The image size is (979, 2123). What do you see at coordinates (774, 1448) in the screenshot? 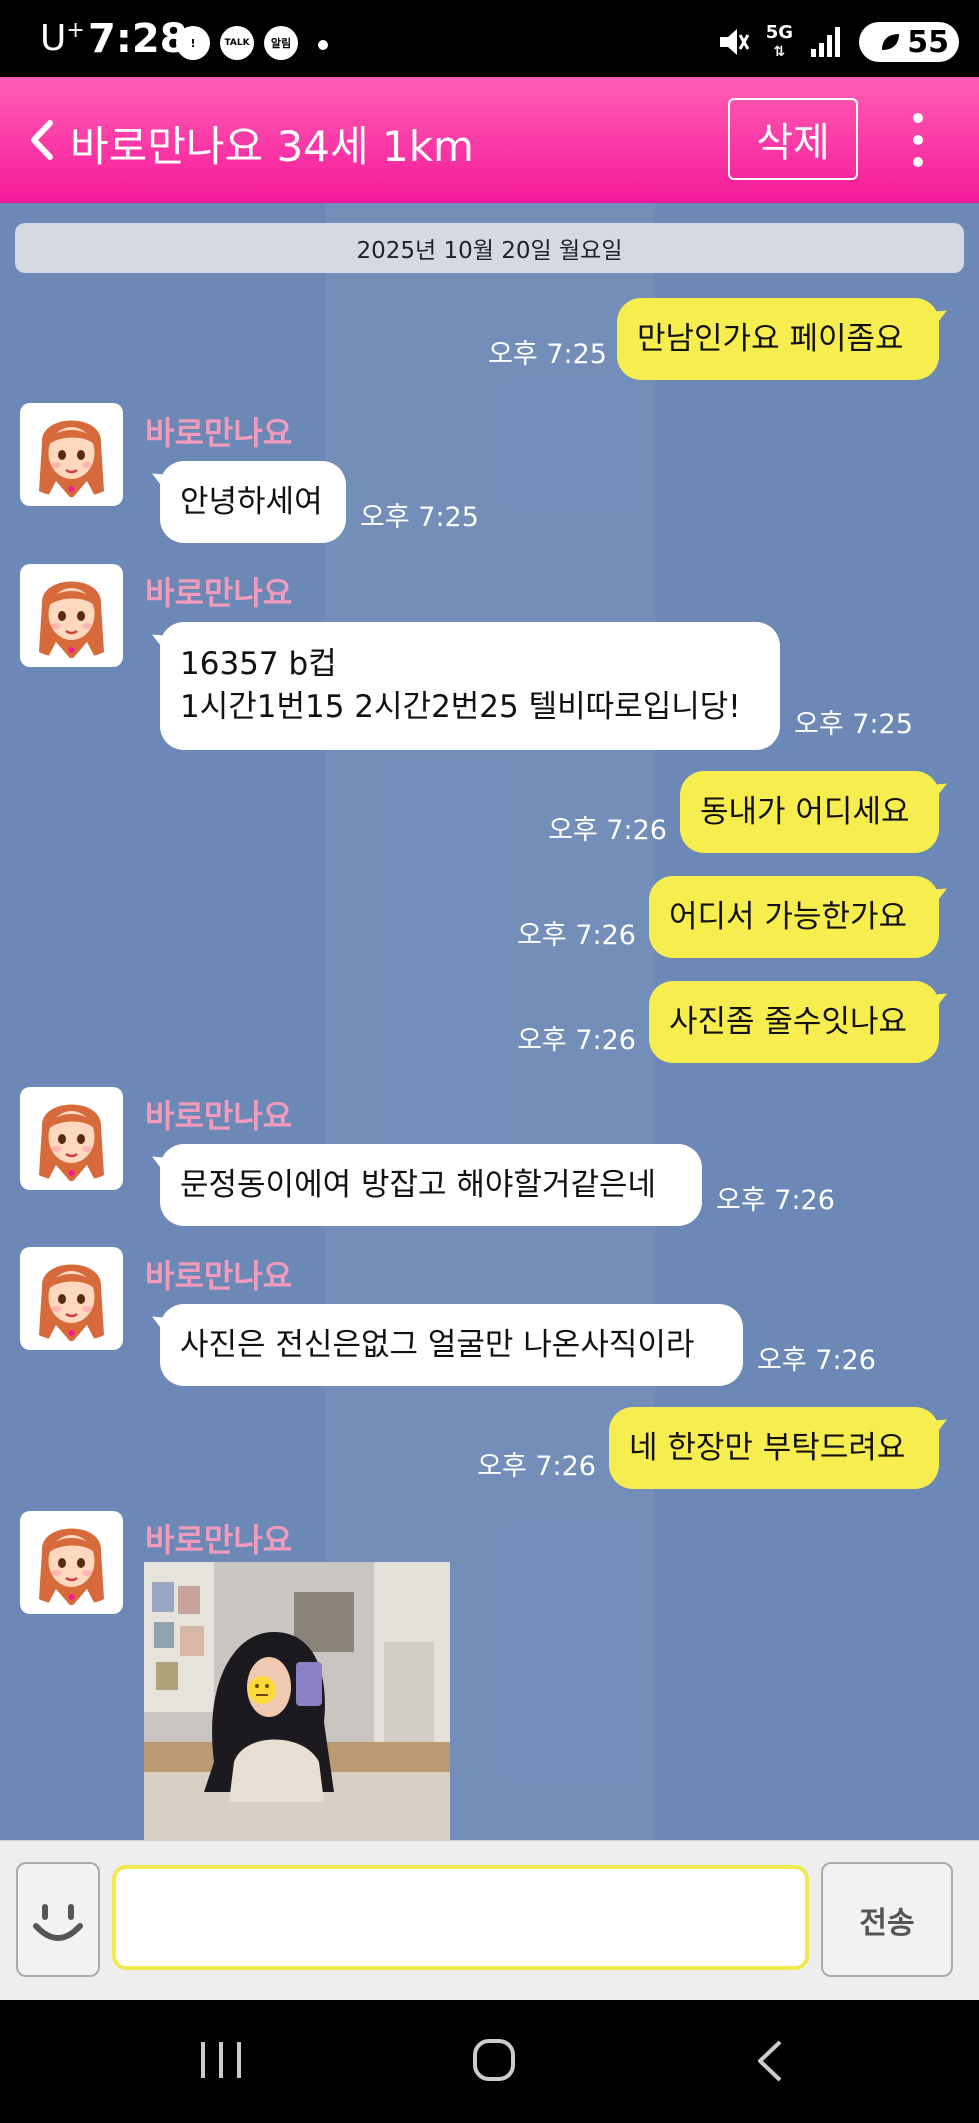
I see `outgoing-message: 네 한장만 부탁드려요` at bounding box center [774, 1448].